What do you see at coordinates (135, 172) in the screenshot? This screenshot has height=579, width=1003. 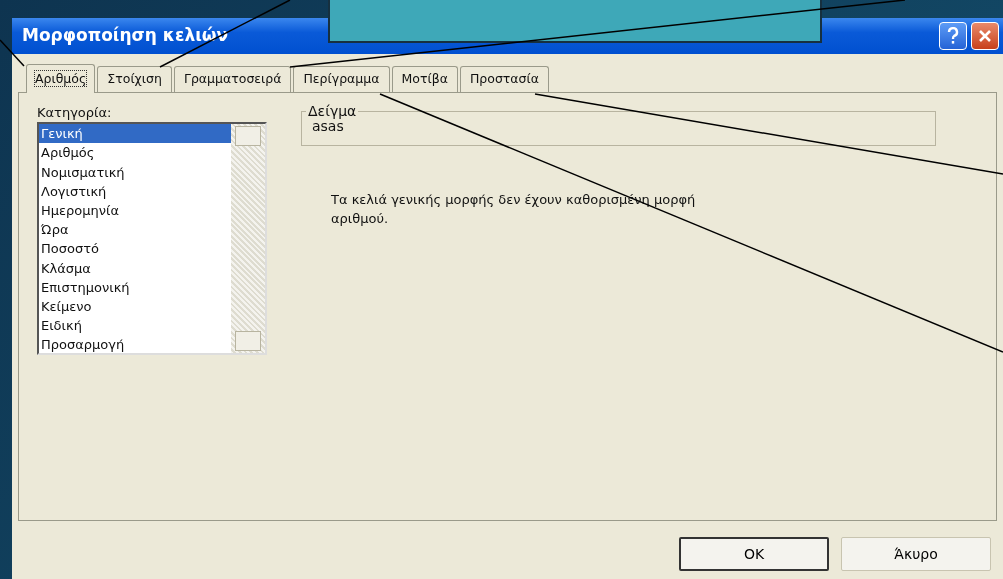 I see `list-item: Νομισματική` at bounding box center [135, 172].